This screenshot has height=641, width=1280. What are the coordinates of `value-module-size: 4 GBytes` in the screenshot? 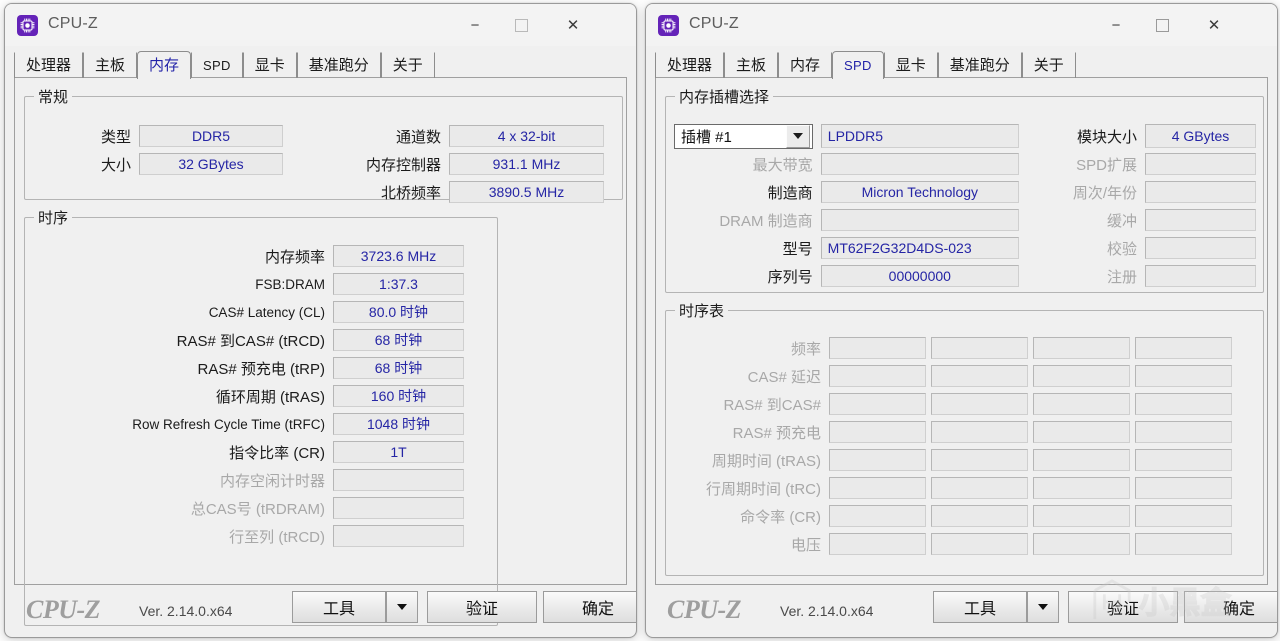 It's located at (1201, 136).